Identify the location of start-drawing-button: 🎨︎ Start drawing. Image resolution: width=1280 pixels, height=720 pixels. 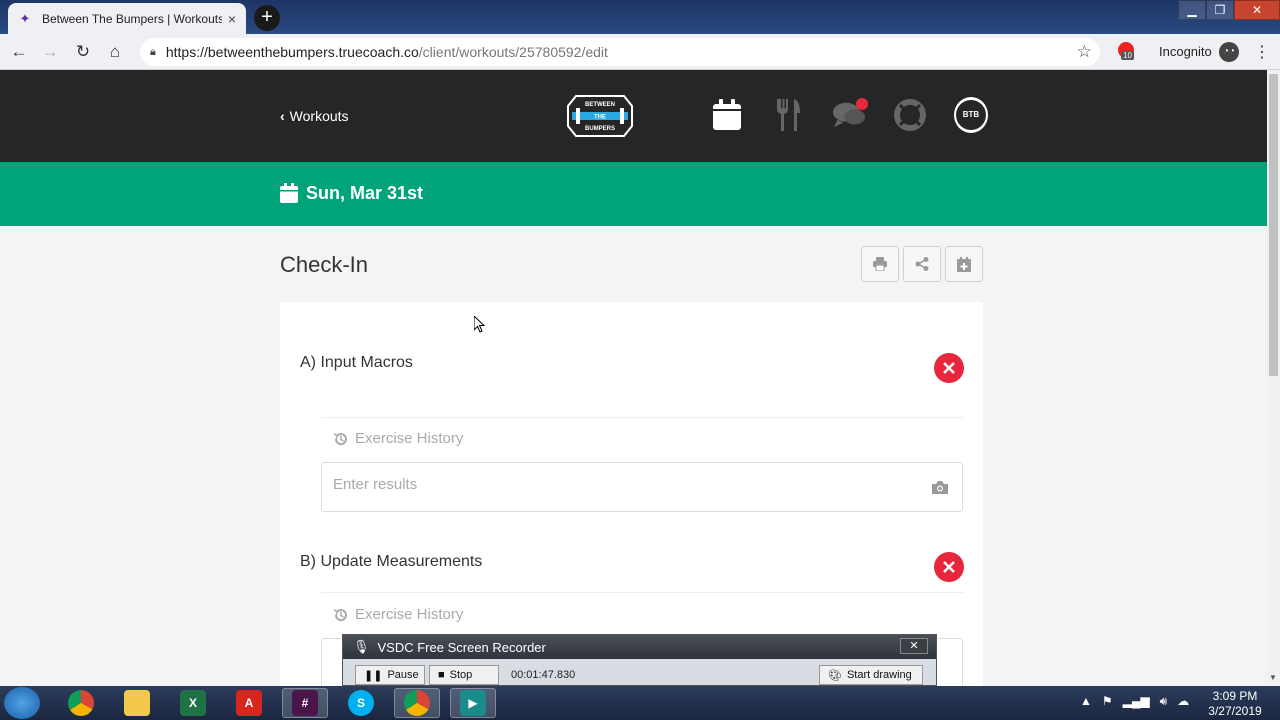
(871, 675).